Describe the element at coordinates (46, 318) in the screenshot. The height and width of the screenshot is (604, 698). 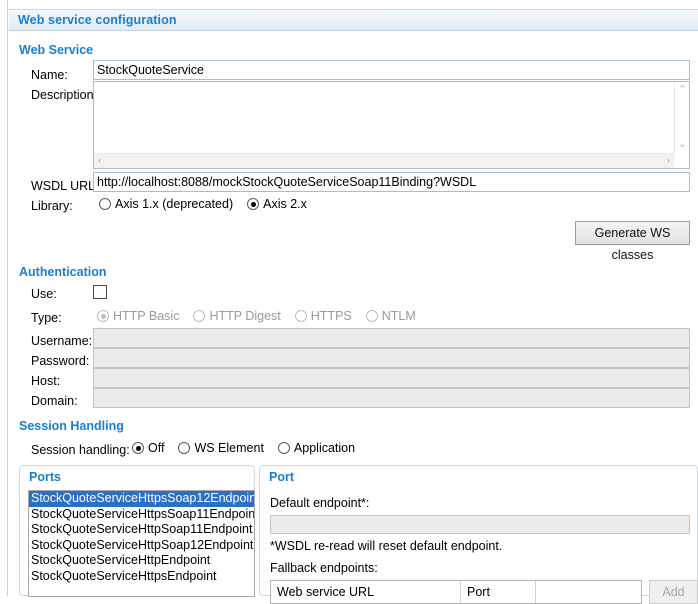
I see `type-label: Type:` at that location.